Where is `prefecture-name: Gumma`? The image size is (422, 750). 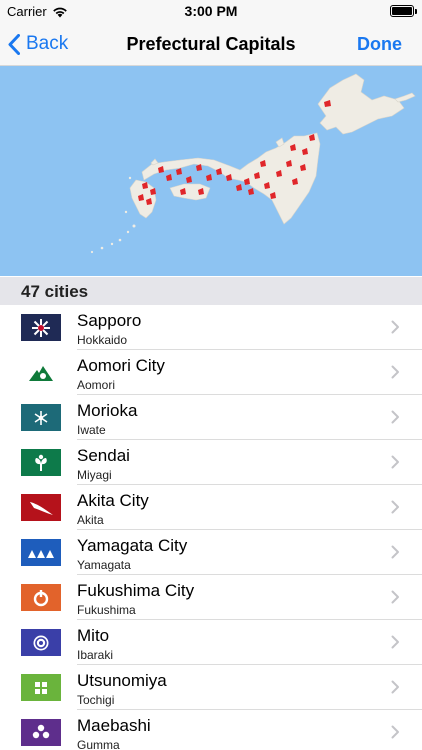
prefecture-name: Gumma is located at coordinates (98, 744).